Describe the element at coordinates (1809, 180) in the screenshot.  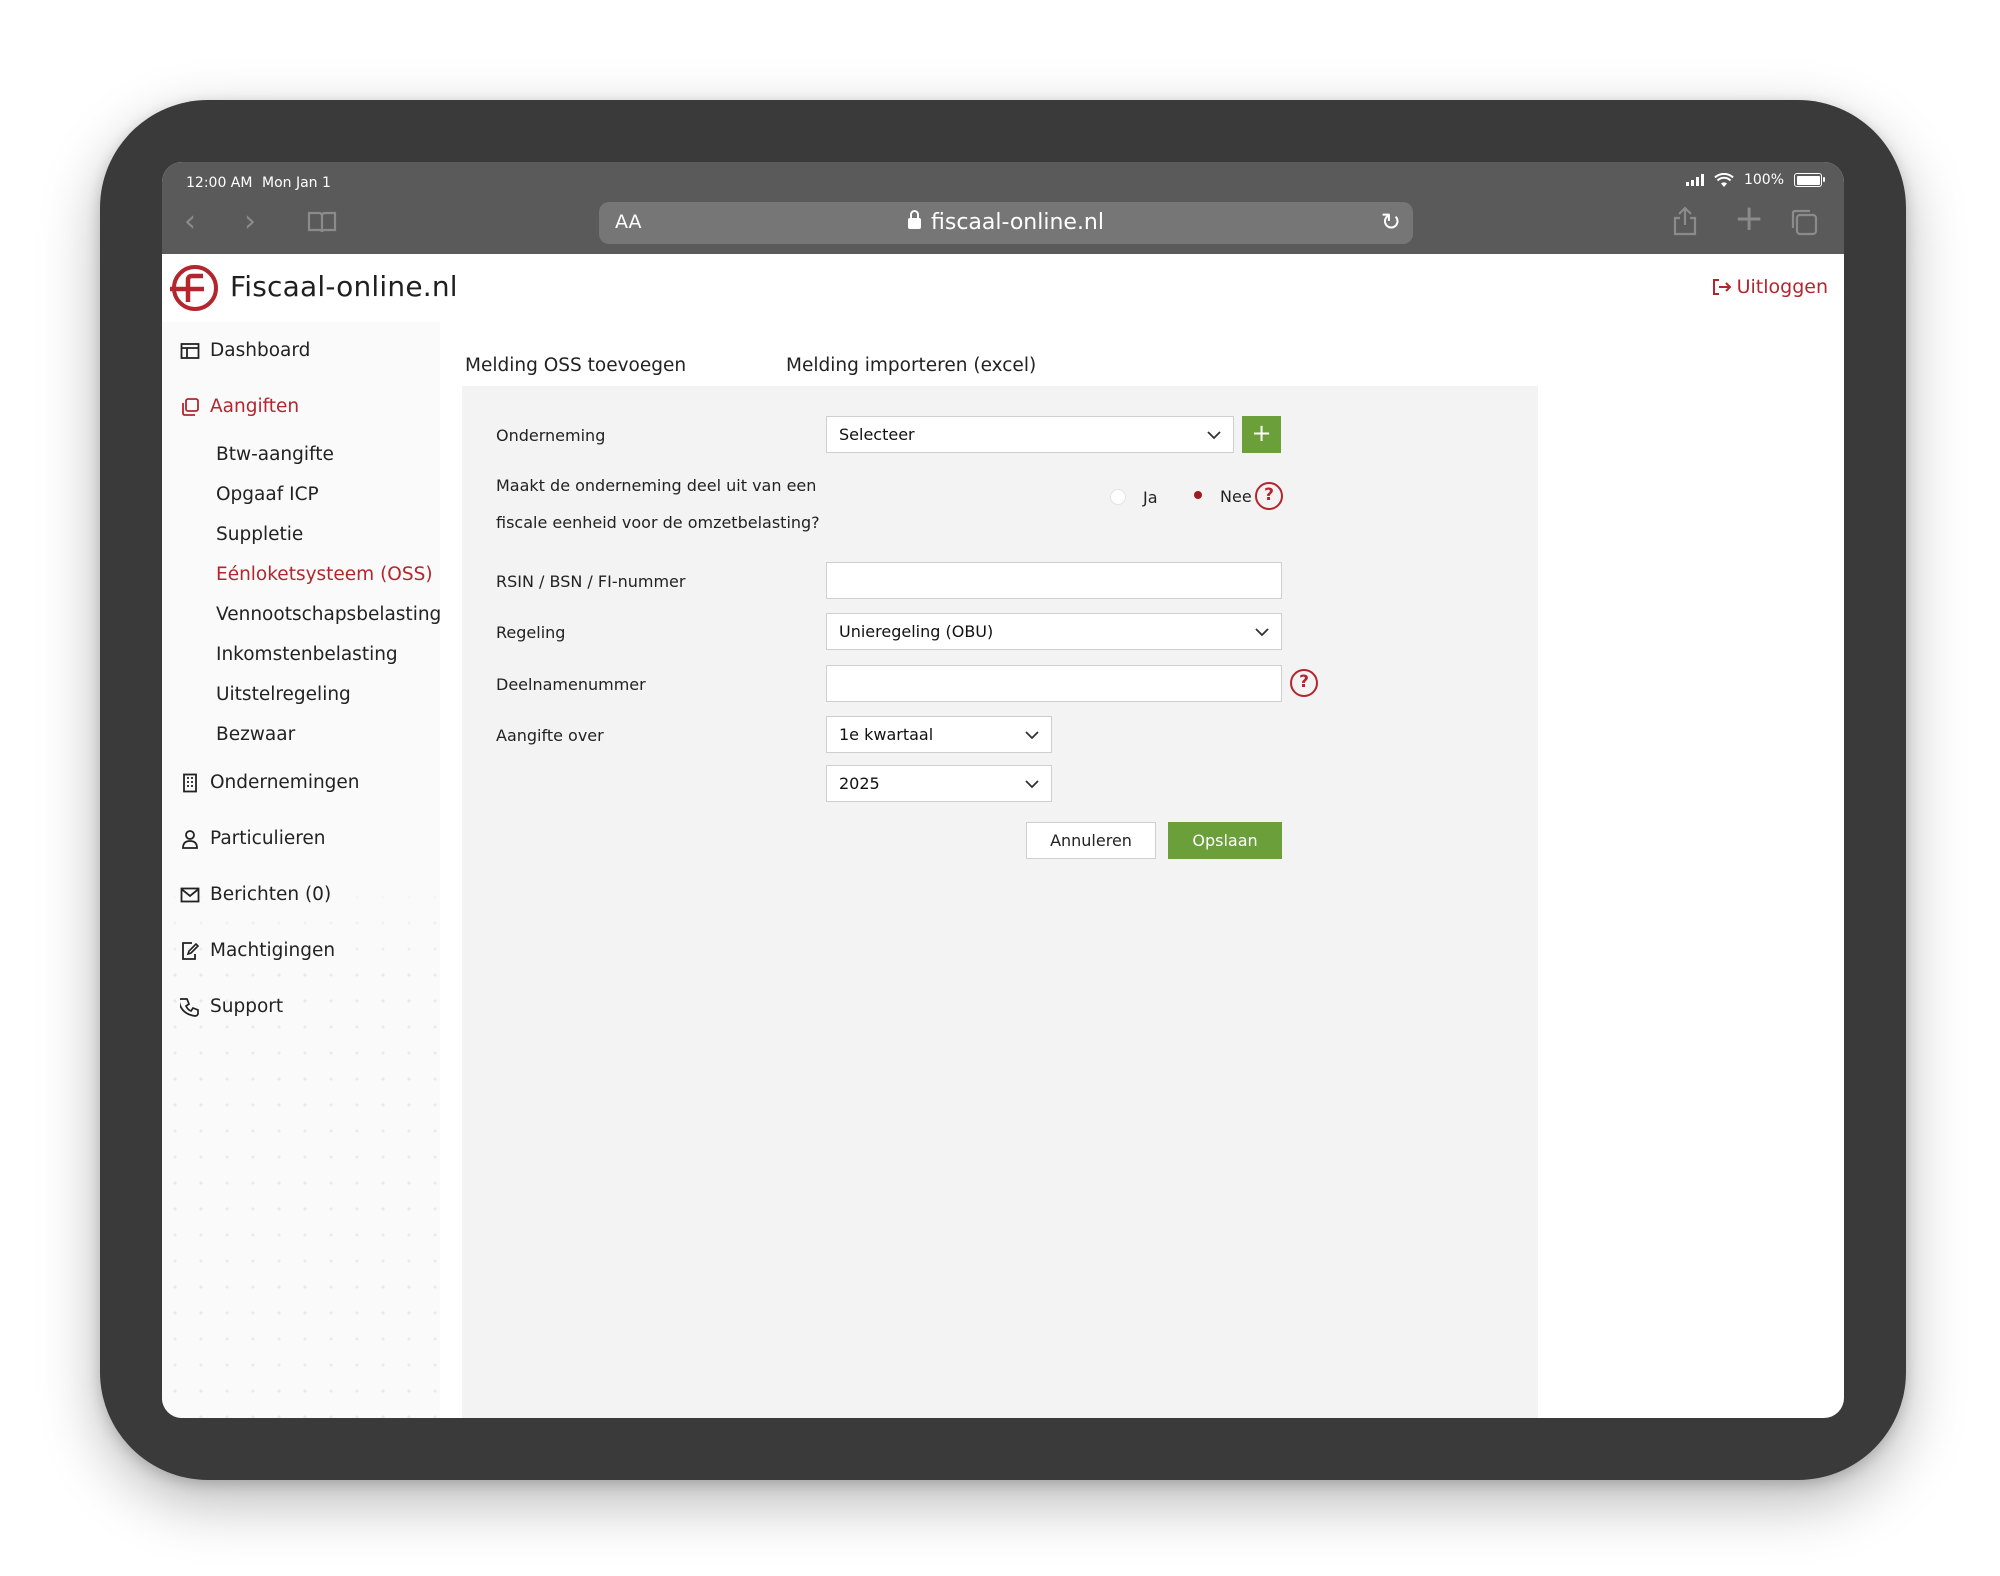
I see `battery-icon` at that location.